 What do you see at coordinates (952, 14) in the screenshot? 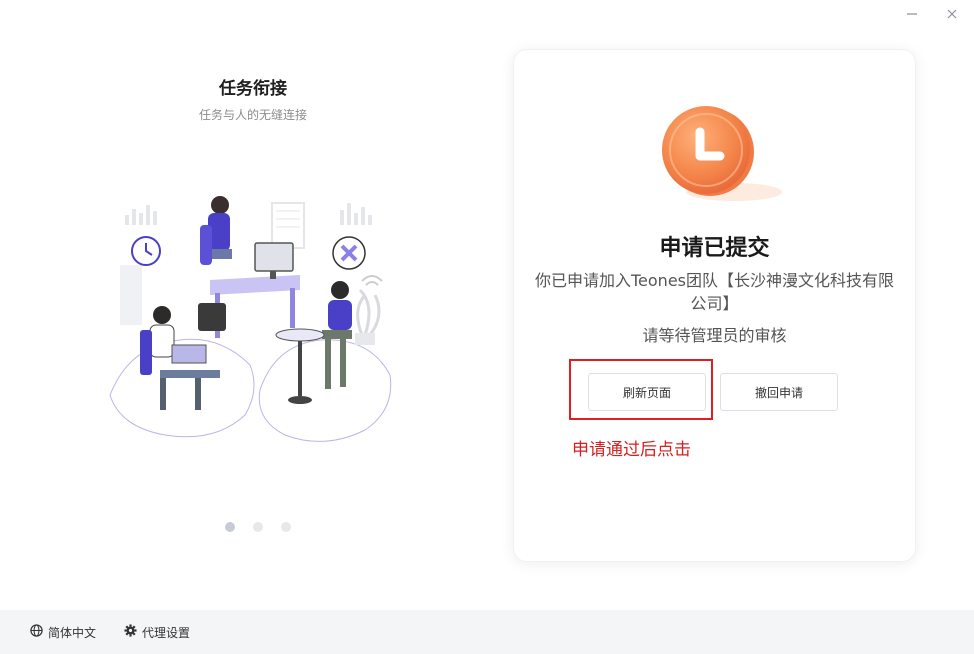
I see `close-icon` at bounding box center [952, 14].